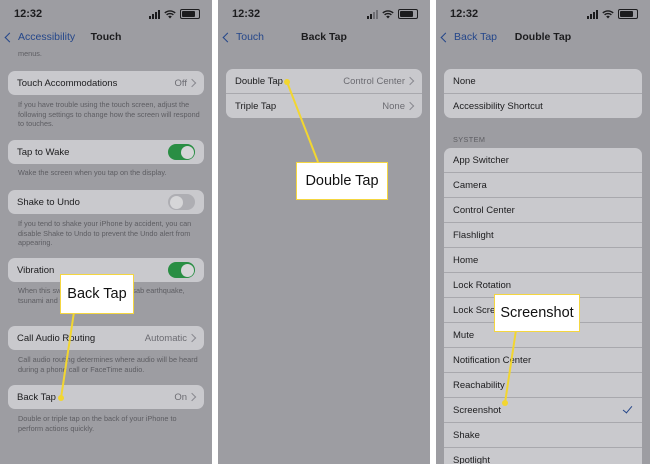 The width and height of the screenshot is (650, 464). Describe the element at coordinates (543, 359) in the screenshot. I see `option-notification-center: Notification Center` at that location.